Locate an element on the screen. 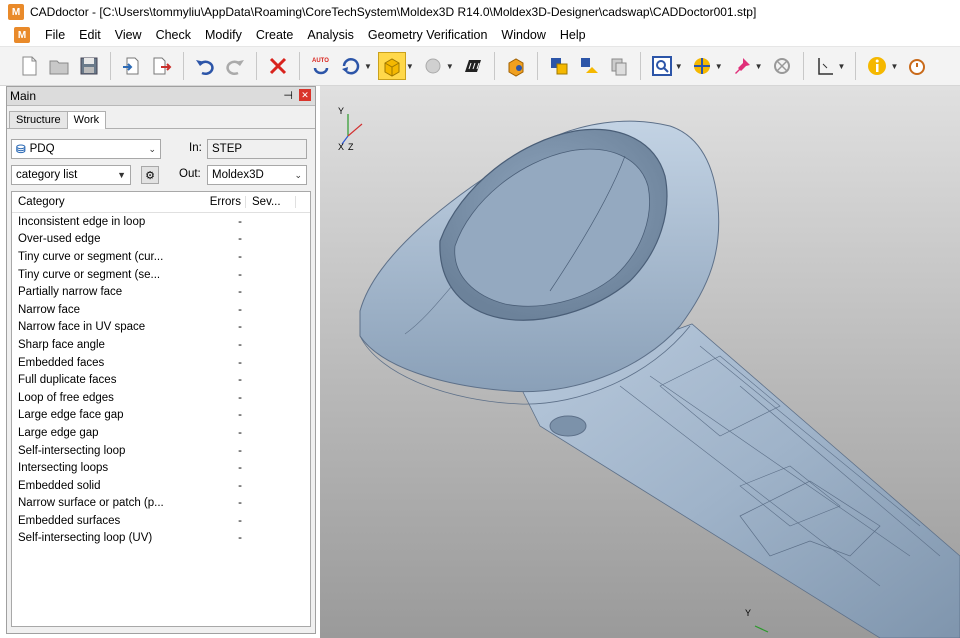 The image size is (960, 638). shade-icon is located at coordinates (516, 66).